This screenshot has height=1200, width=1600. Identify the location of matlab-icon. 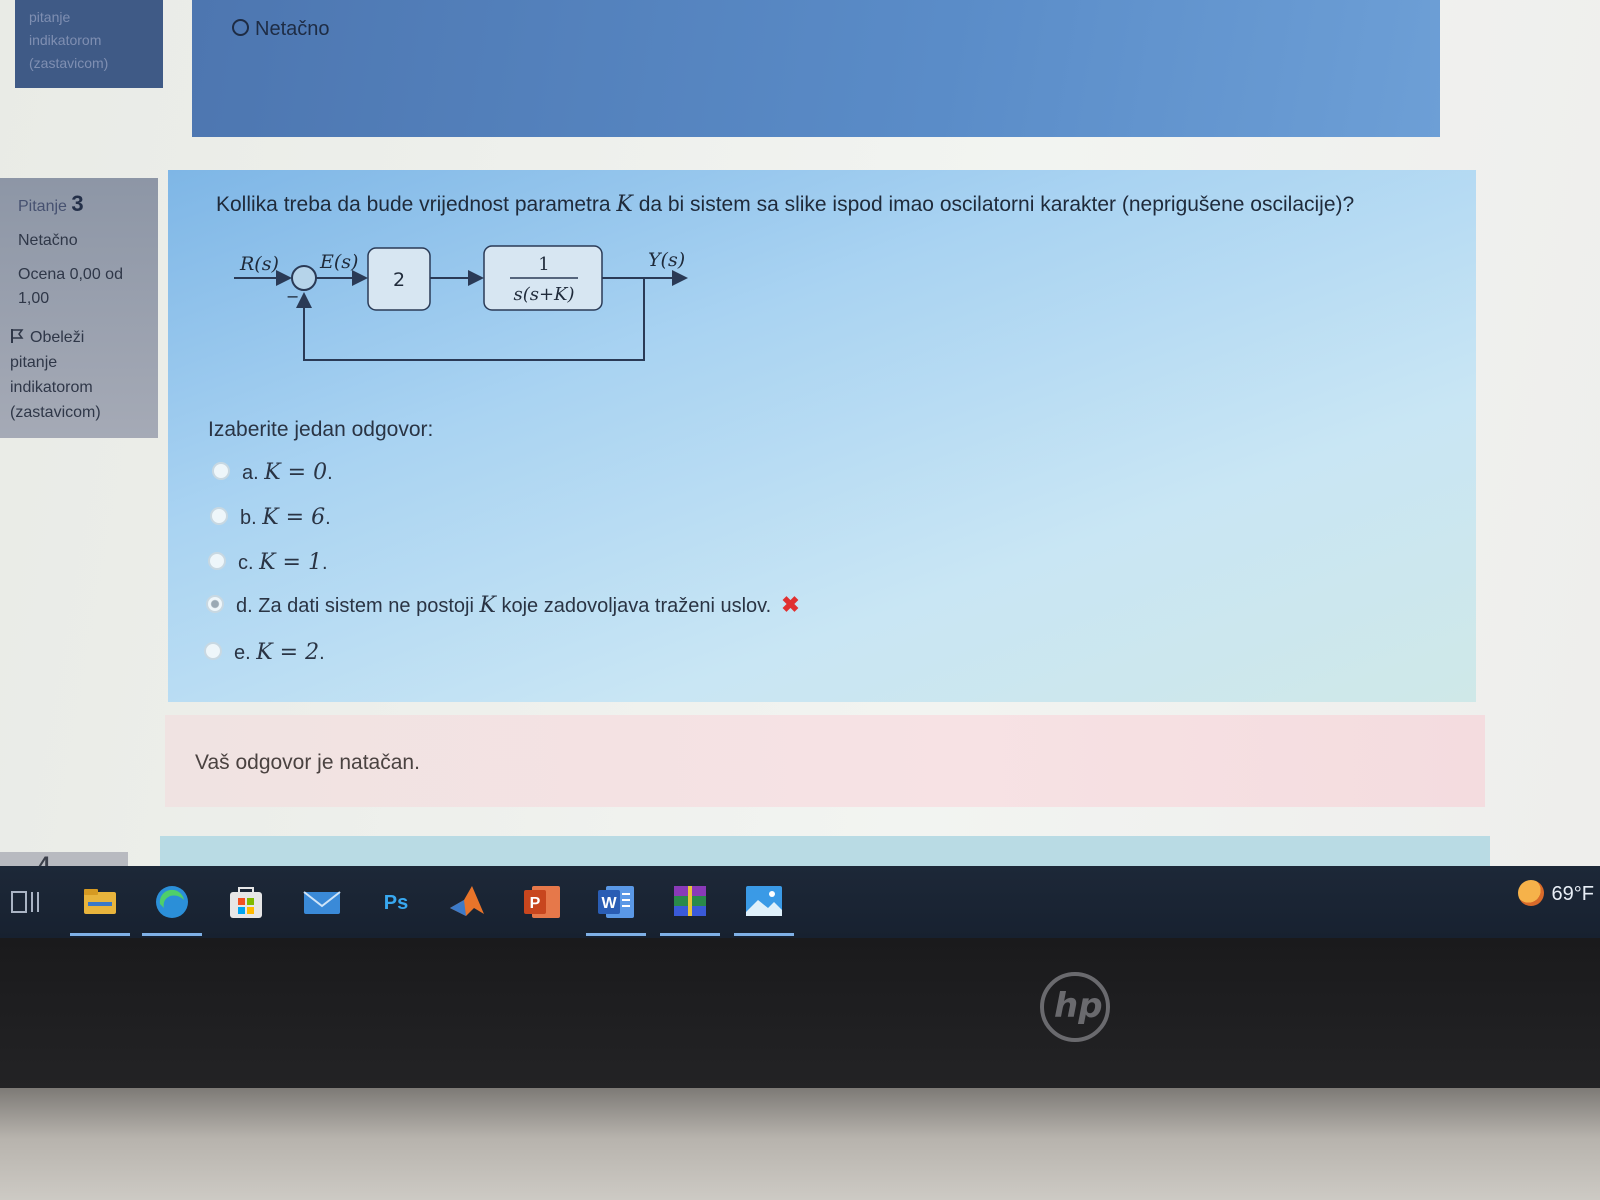
(468, 902).